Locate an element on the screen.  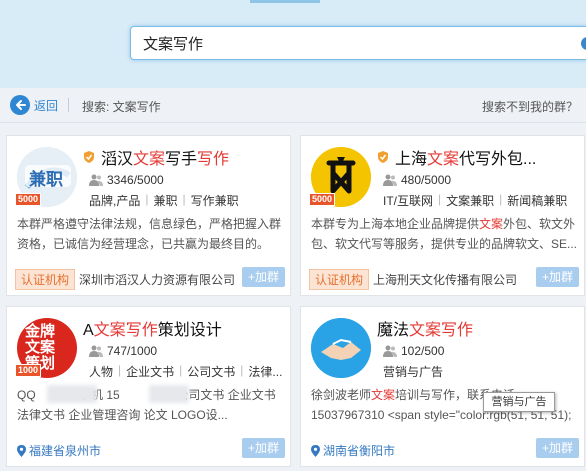
cannot-find-group-link: 搜索不到我的群？ is located at coordinates (530, 106).